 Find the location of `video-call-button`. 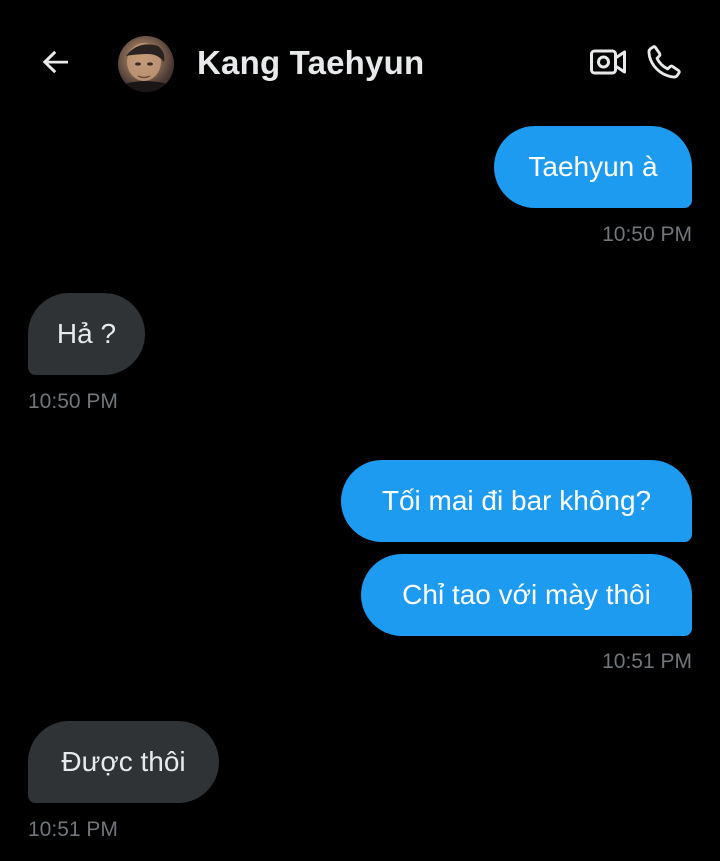

video-call-button is located at coordinates (608, 62).